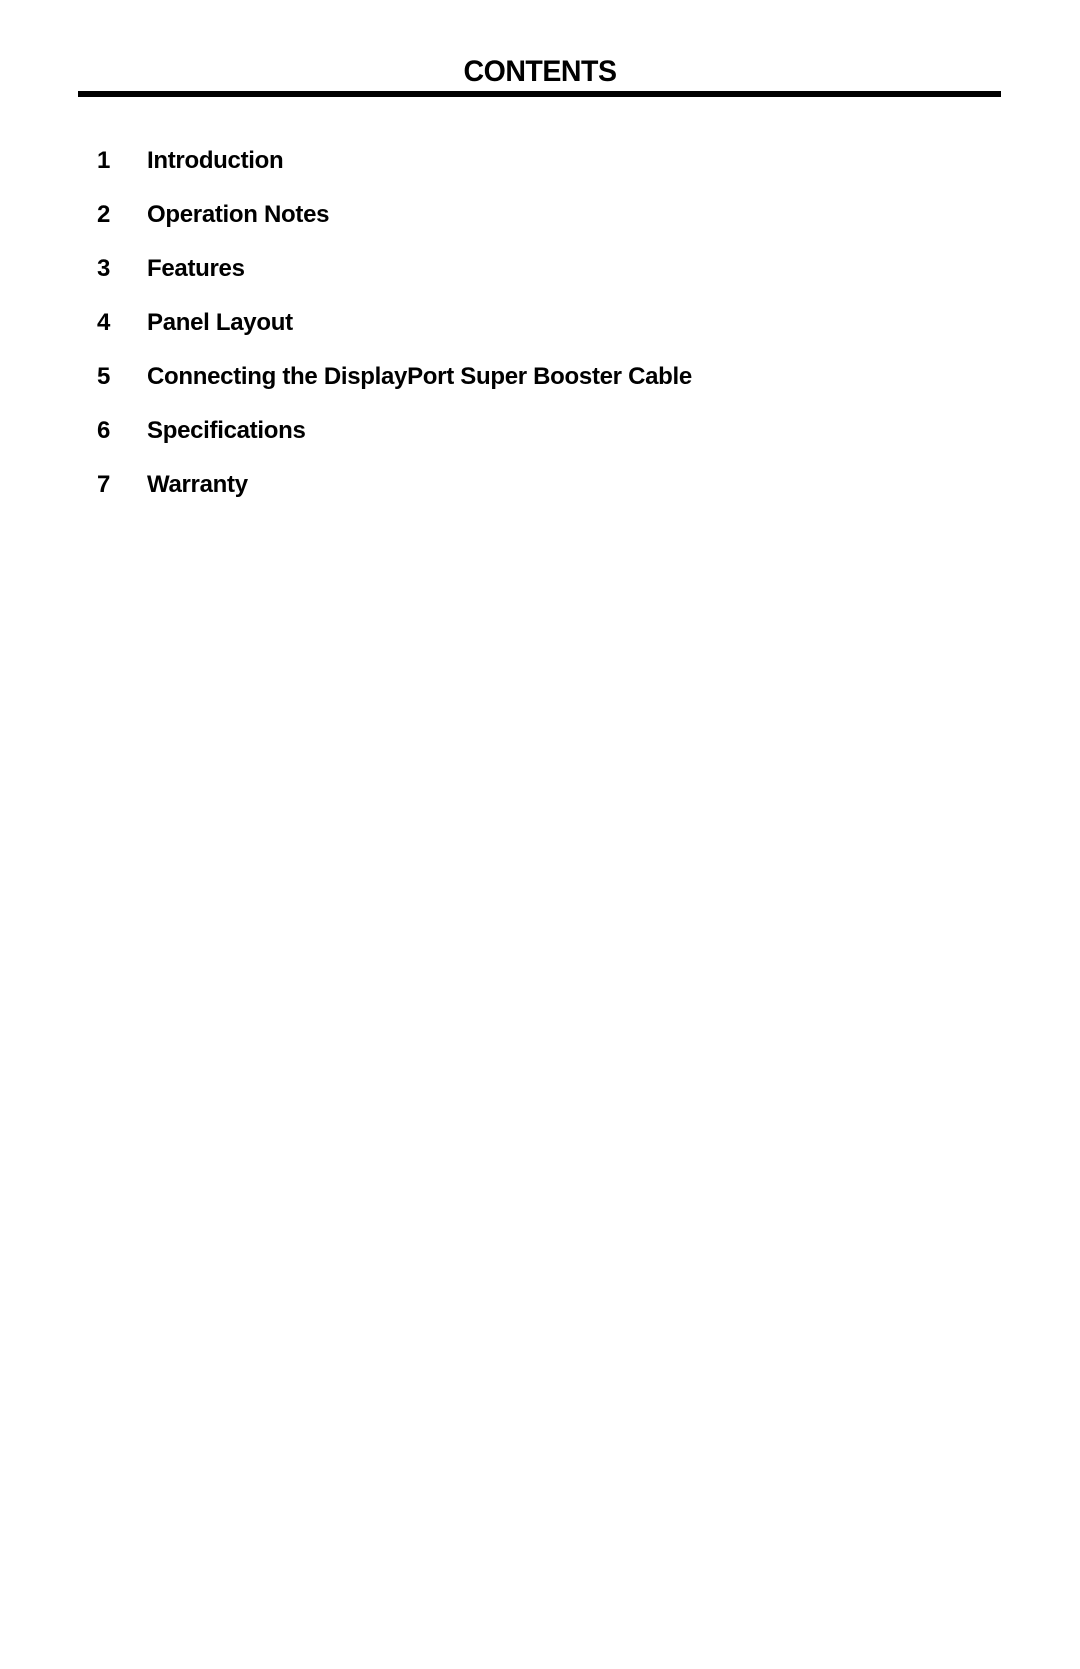 This screenshot has height=1669, width=1080. What do you see at coordinates (104, 214) in the screenshot?
I see `toc-item-number: 2` at bounding box center [104, 214].